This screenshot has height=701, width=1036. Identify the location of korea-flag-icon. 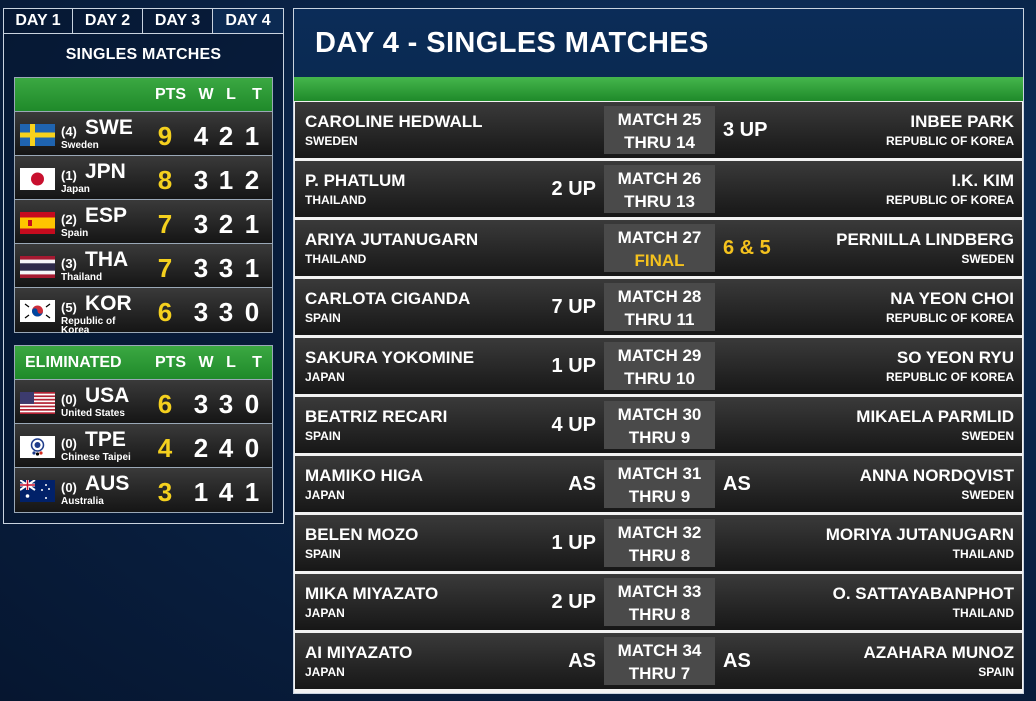
(37, 311).